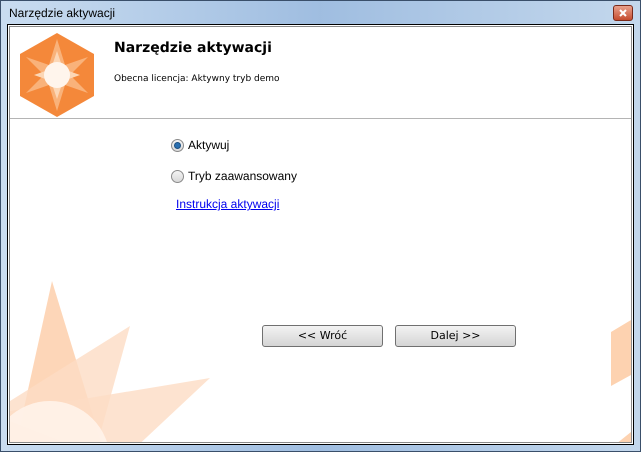 The height and width of the screenshot is (452, 641). I want to click on radio-option: Aktywuj, so click(200, 145).